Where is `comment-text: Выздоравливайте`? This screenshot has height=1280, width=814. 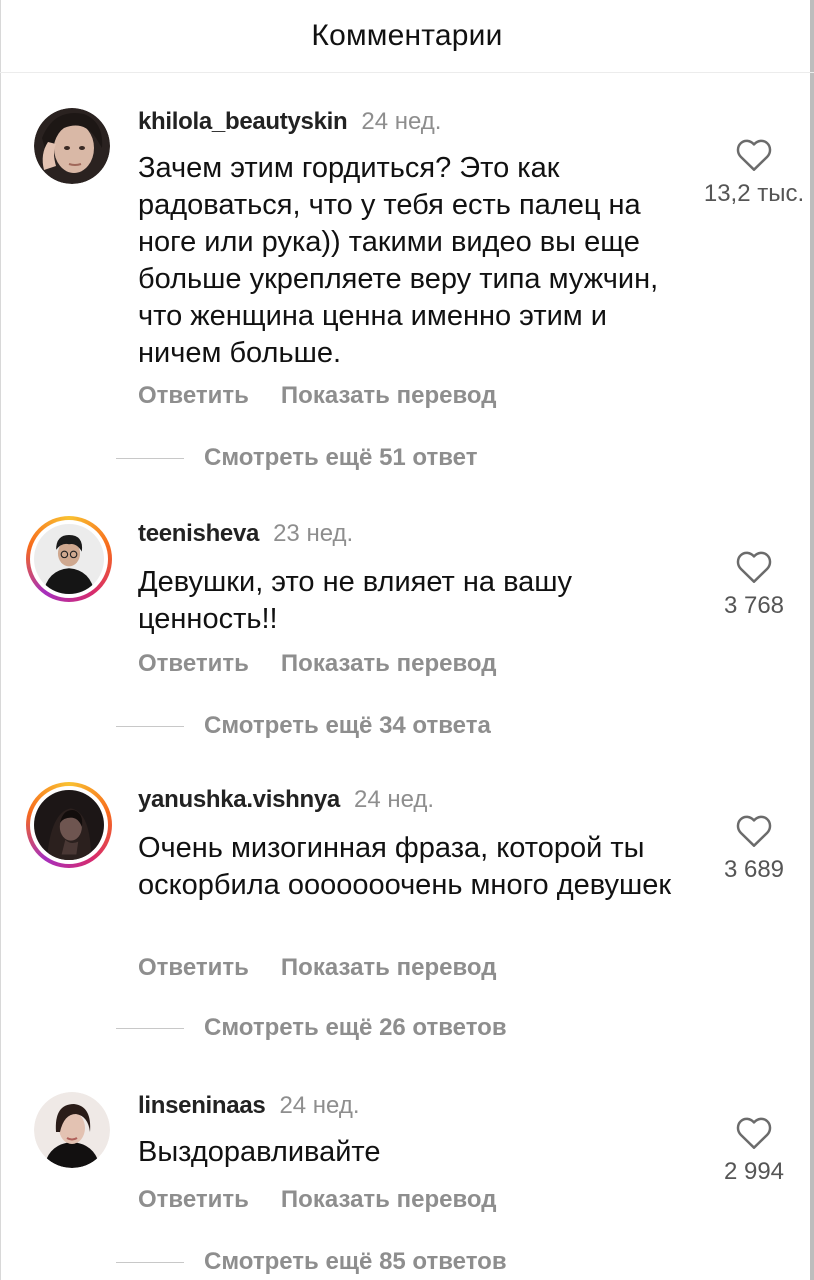
comment-text: Выздоравливайте is located at coordinates (259, 1152).